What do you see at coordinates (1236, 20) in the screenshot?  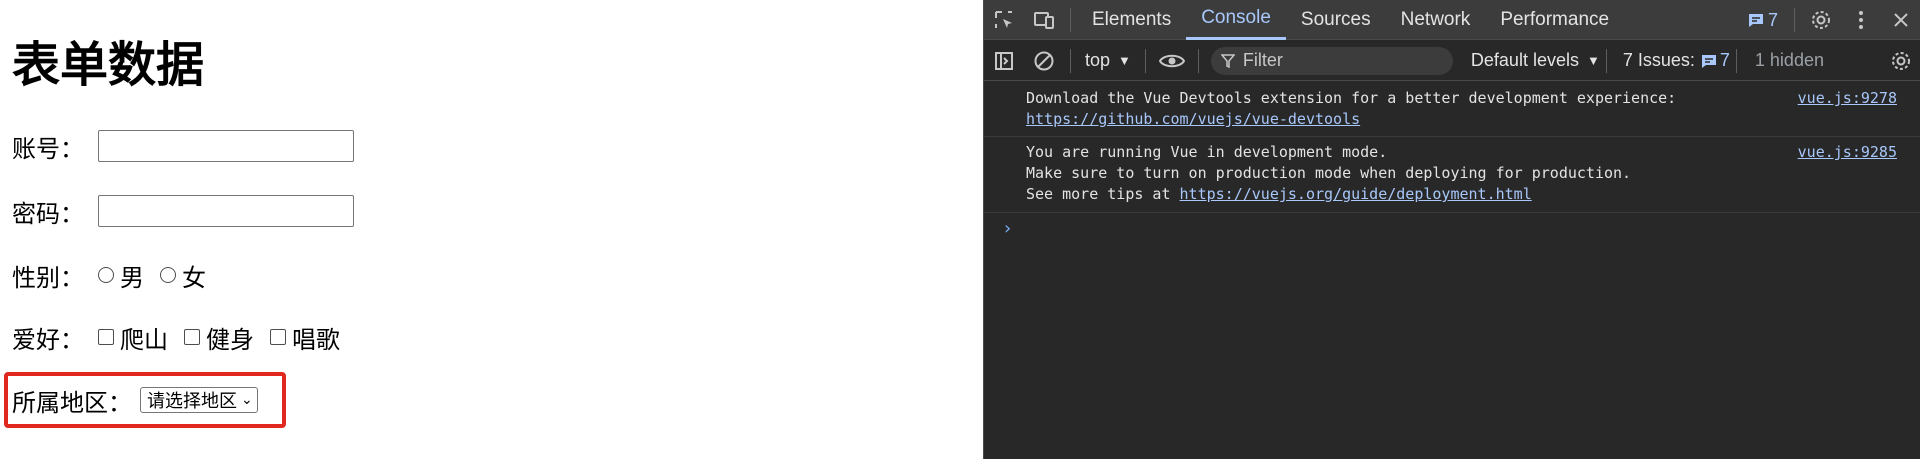 I see `tab-console: Console` at bounding box center [1236, 20].